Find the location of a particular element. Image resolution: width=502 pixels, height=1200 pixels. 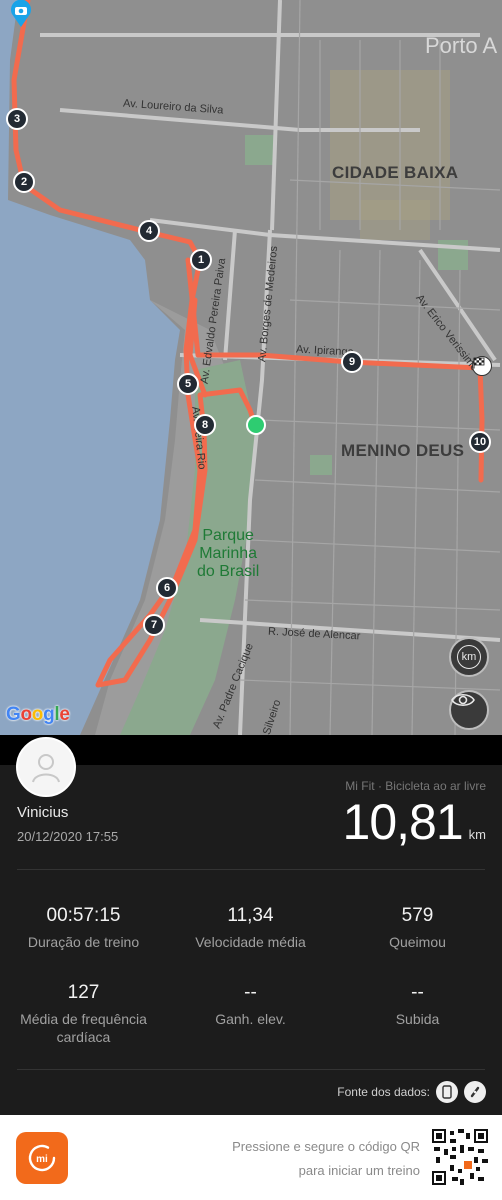

data-source-row: Fonte dos dados: is located at coordinates (411, 1092).